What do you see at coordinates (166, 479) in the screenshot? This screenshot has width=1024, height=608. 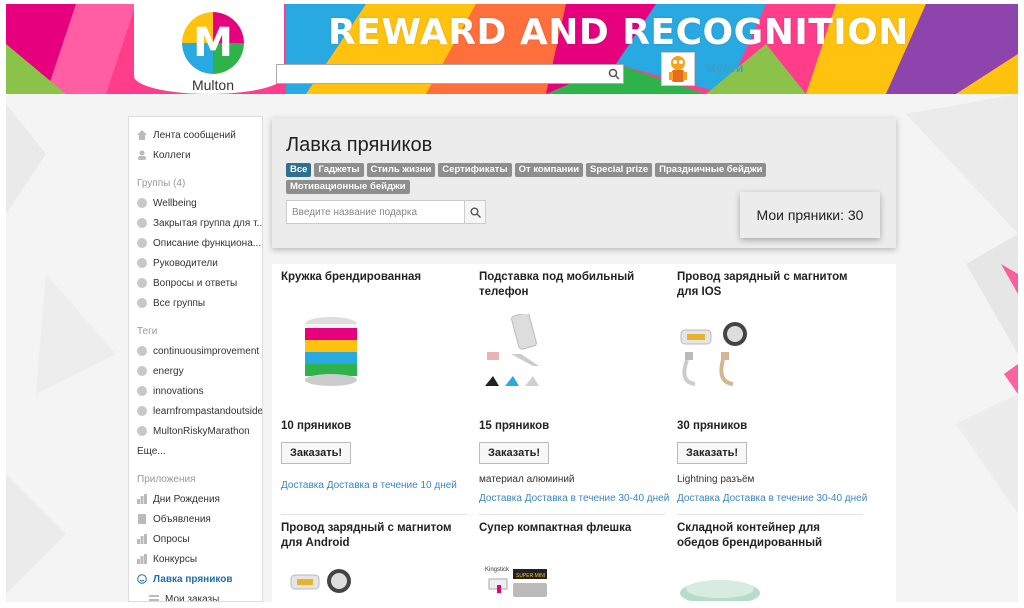 I see `apps-heading: Приложения` at bounding box center [166, 479].